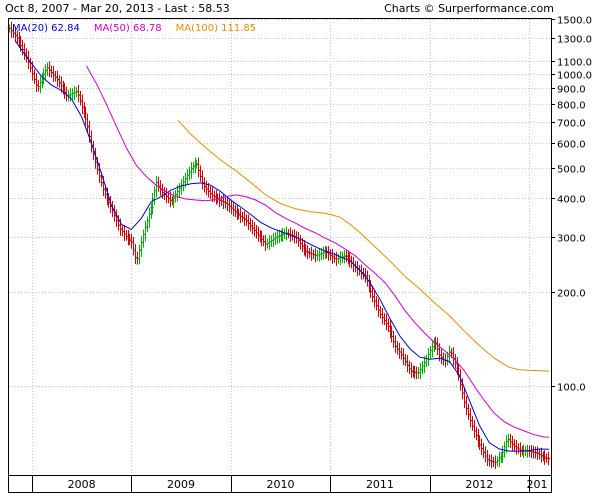 This screenshot has height=500, width=600. What do you see at coordinates (128, 28) in the screenshot?
I see `legend-entry: MA(50) 68.78` at bounding box center [128, 28].